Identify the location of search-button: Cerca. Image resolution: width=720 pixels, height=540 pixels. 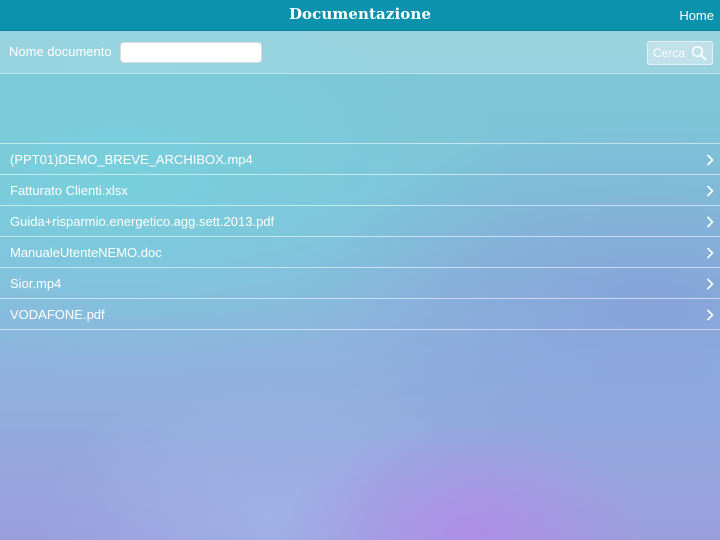
(680, 53).